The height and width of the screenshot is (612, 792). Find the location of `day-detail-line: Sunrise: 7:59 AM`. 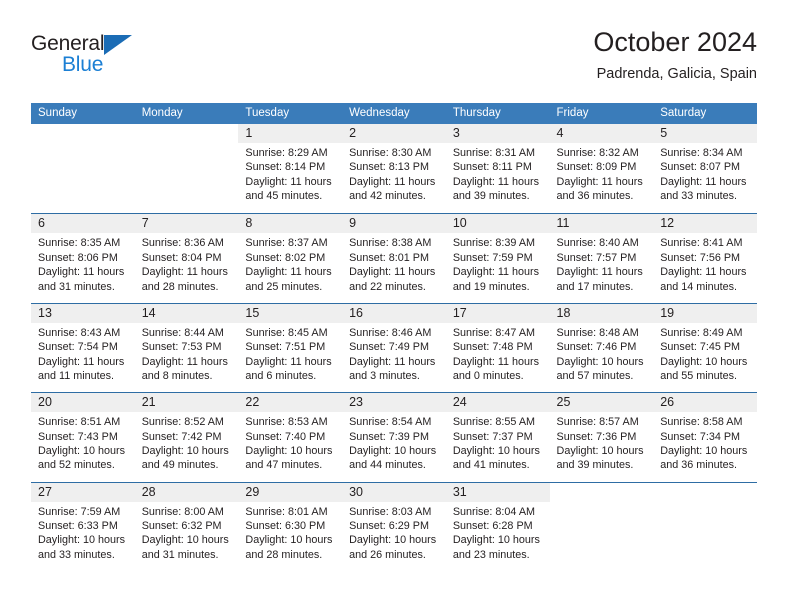

day-detail-line: Sunrise: 7:59 AM is located at coordinates (79, 511).